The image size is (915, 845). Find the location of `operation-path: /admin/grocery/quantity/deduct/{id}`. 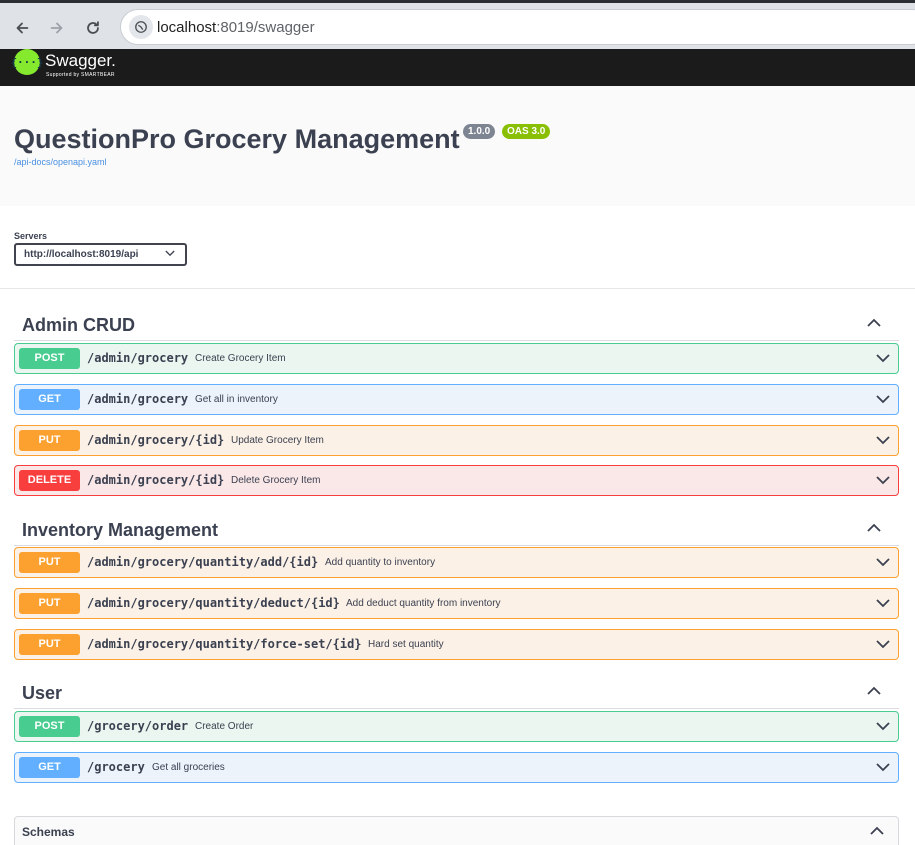

operation-path: /admin/grocery/quantity/deduct/{id} is located at coordinates (213, 603).